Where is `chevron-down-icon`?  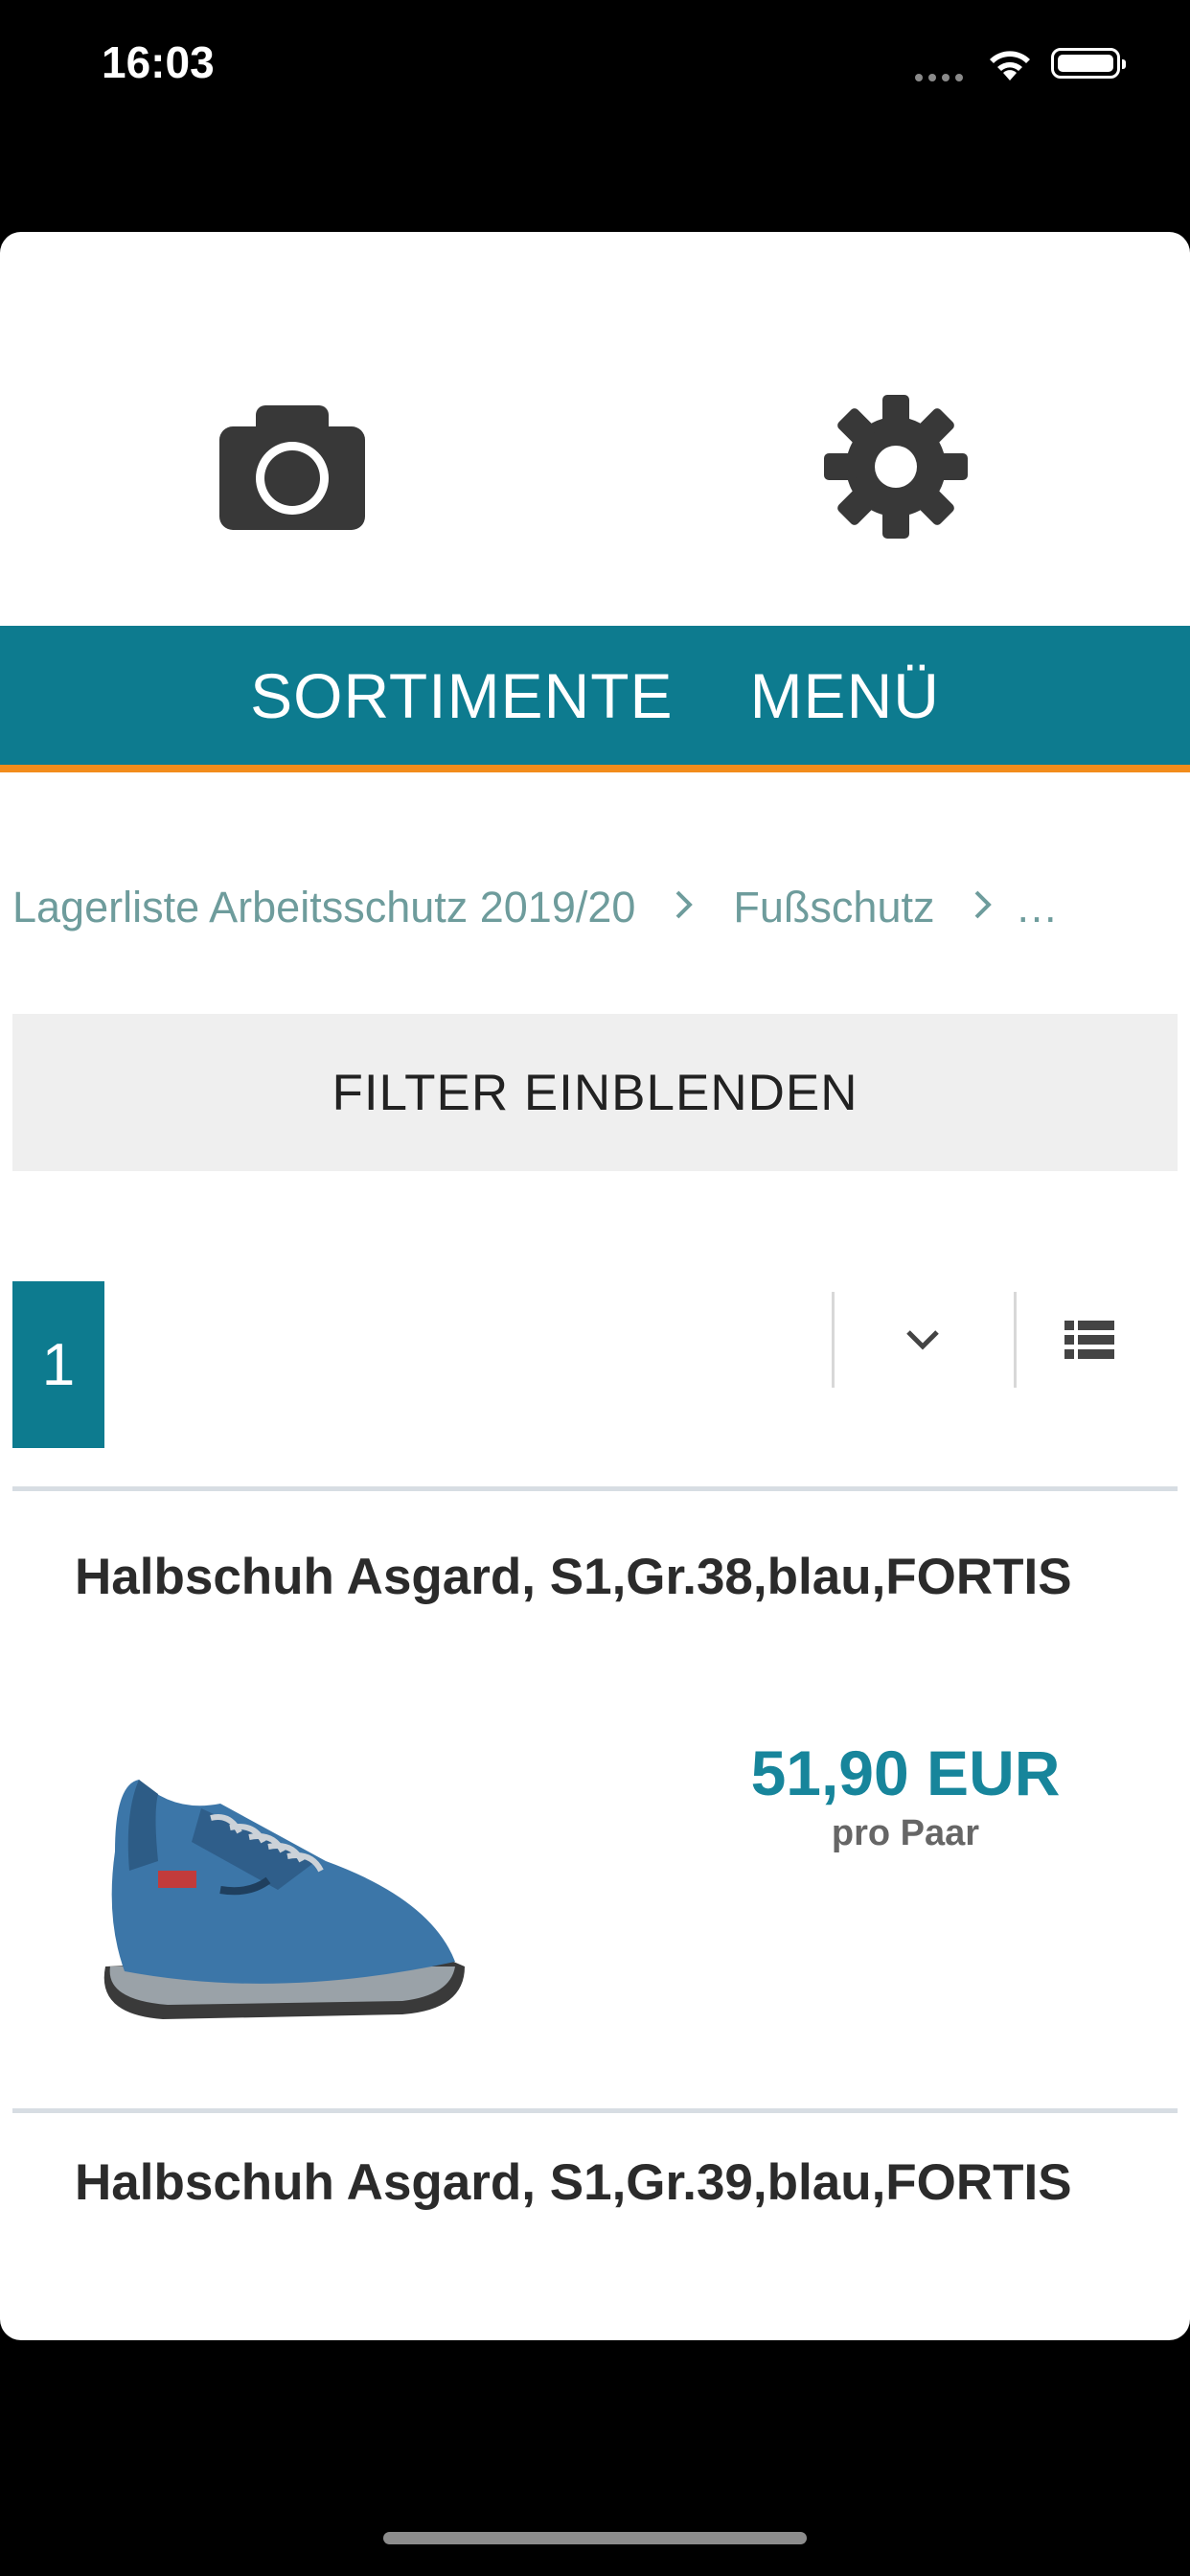 chevron-down-icon is located at coordinates (922, 1340).